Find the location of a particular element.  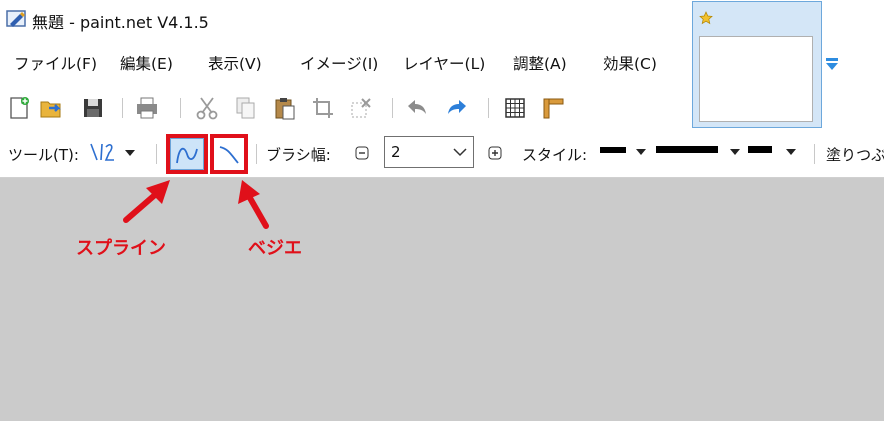

line-curve-tool-icon is located at coordinates (103, 152).